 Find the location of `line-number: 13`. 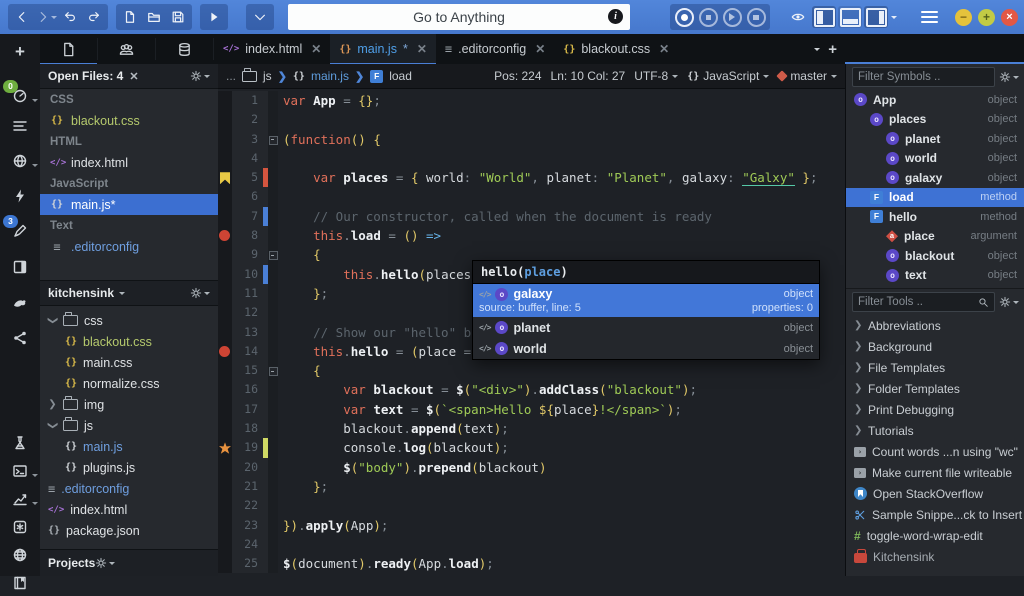

line-number: 13 is located at coordinates (247, 332).